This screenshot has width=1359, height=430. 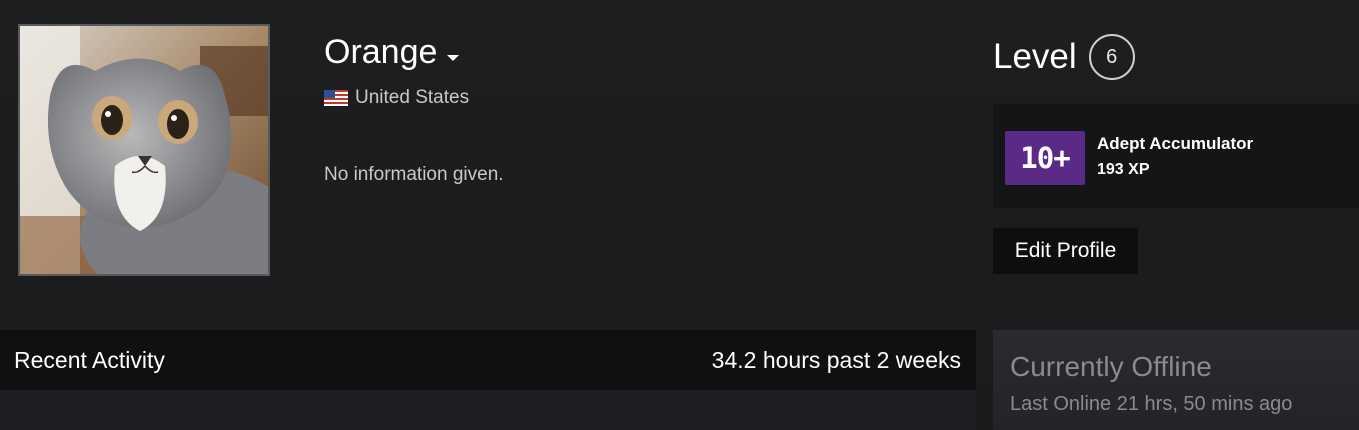 I want to click on location: United States, so click(x=396, y=98).